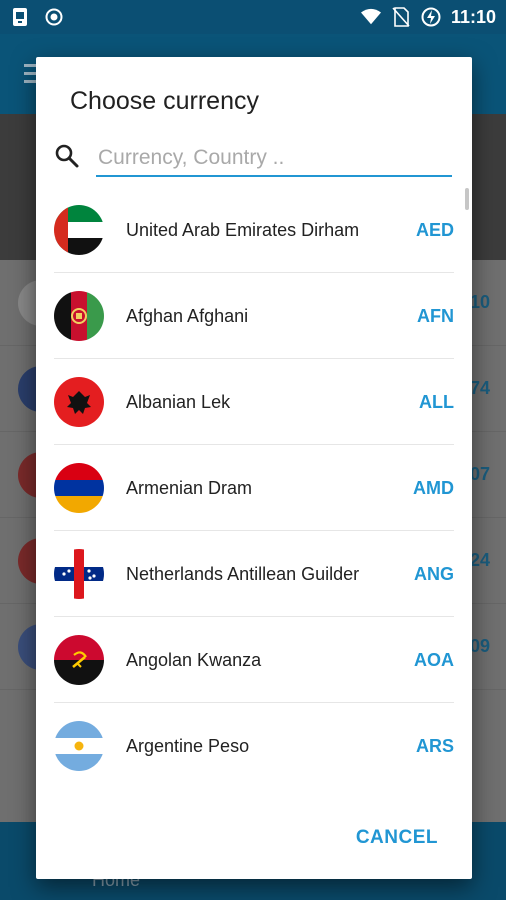 Image resolution: width=506 pixels, height=900 pixels. Describe the element at coordinates (189, 488) in the screenshot. I see `currency-name: Armenian Dram` at that location.